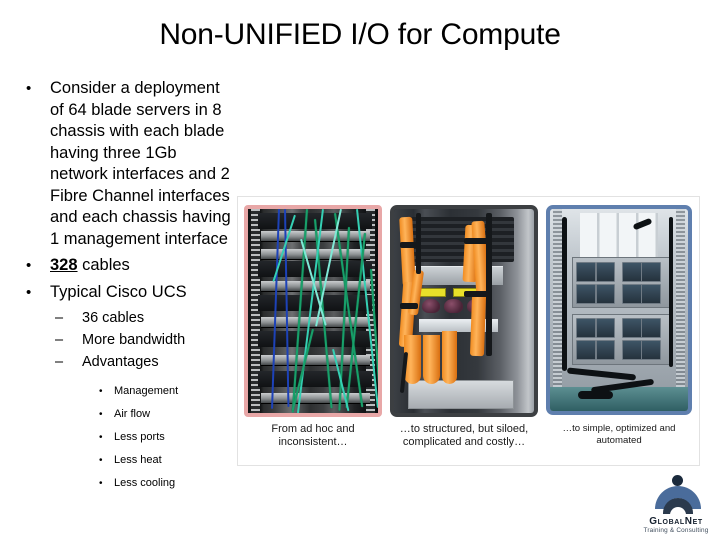 The image size is (720, 540). Describe the element at coordinates (132, 414) in the screenshot. I see `detail-bullet-air-flow-label: Air flow` at that location.